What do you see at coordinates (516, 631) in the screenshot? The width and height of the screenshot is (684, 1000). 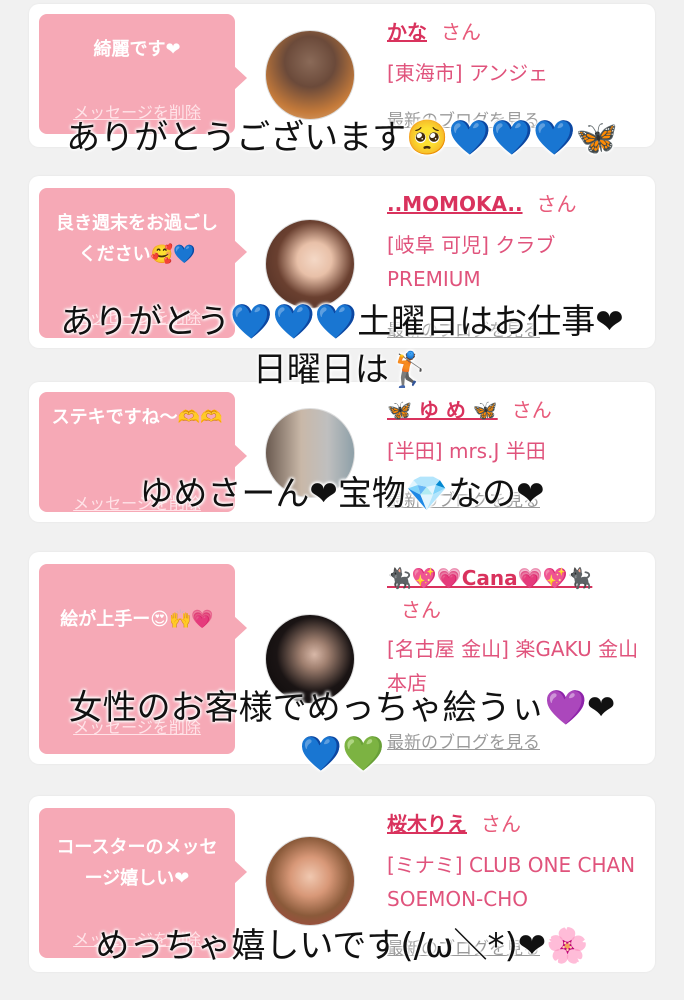 I see `sender-info: 🐈‍⬛💖💗Cana💗💖🐈‍⬛さん [名古屋 金山] 楽GAKU 金山本店` at bounding box center [516, 631].